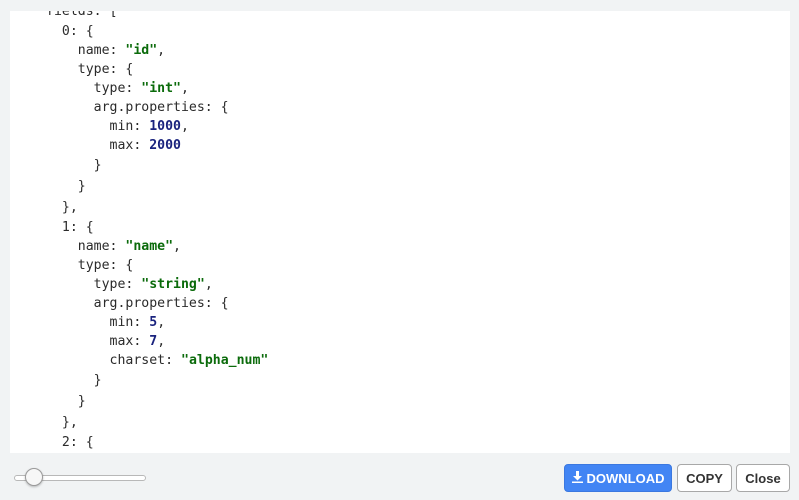 The width and height of the screenshot is (799, 500). I want to click on min-value: 5, so click(153, 322).